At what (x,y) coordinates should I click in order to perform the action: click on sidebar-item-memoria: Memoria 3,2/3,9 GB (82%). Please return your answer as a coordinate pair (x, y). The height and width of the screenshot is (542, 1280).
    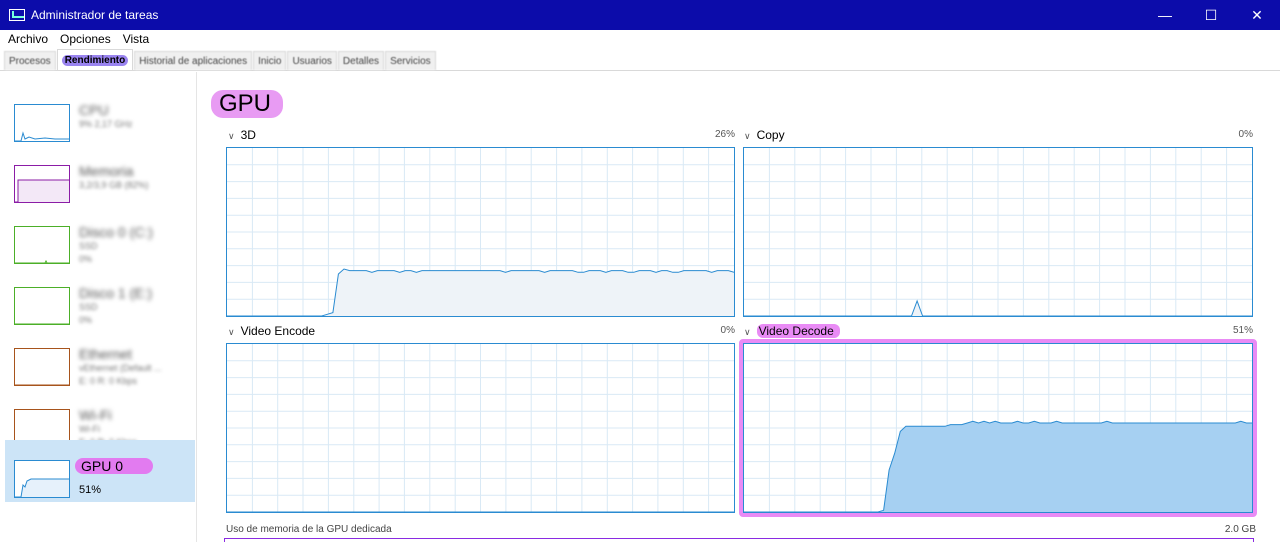
    Looking at the image, I should click on (100, 176).